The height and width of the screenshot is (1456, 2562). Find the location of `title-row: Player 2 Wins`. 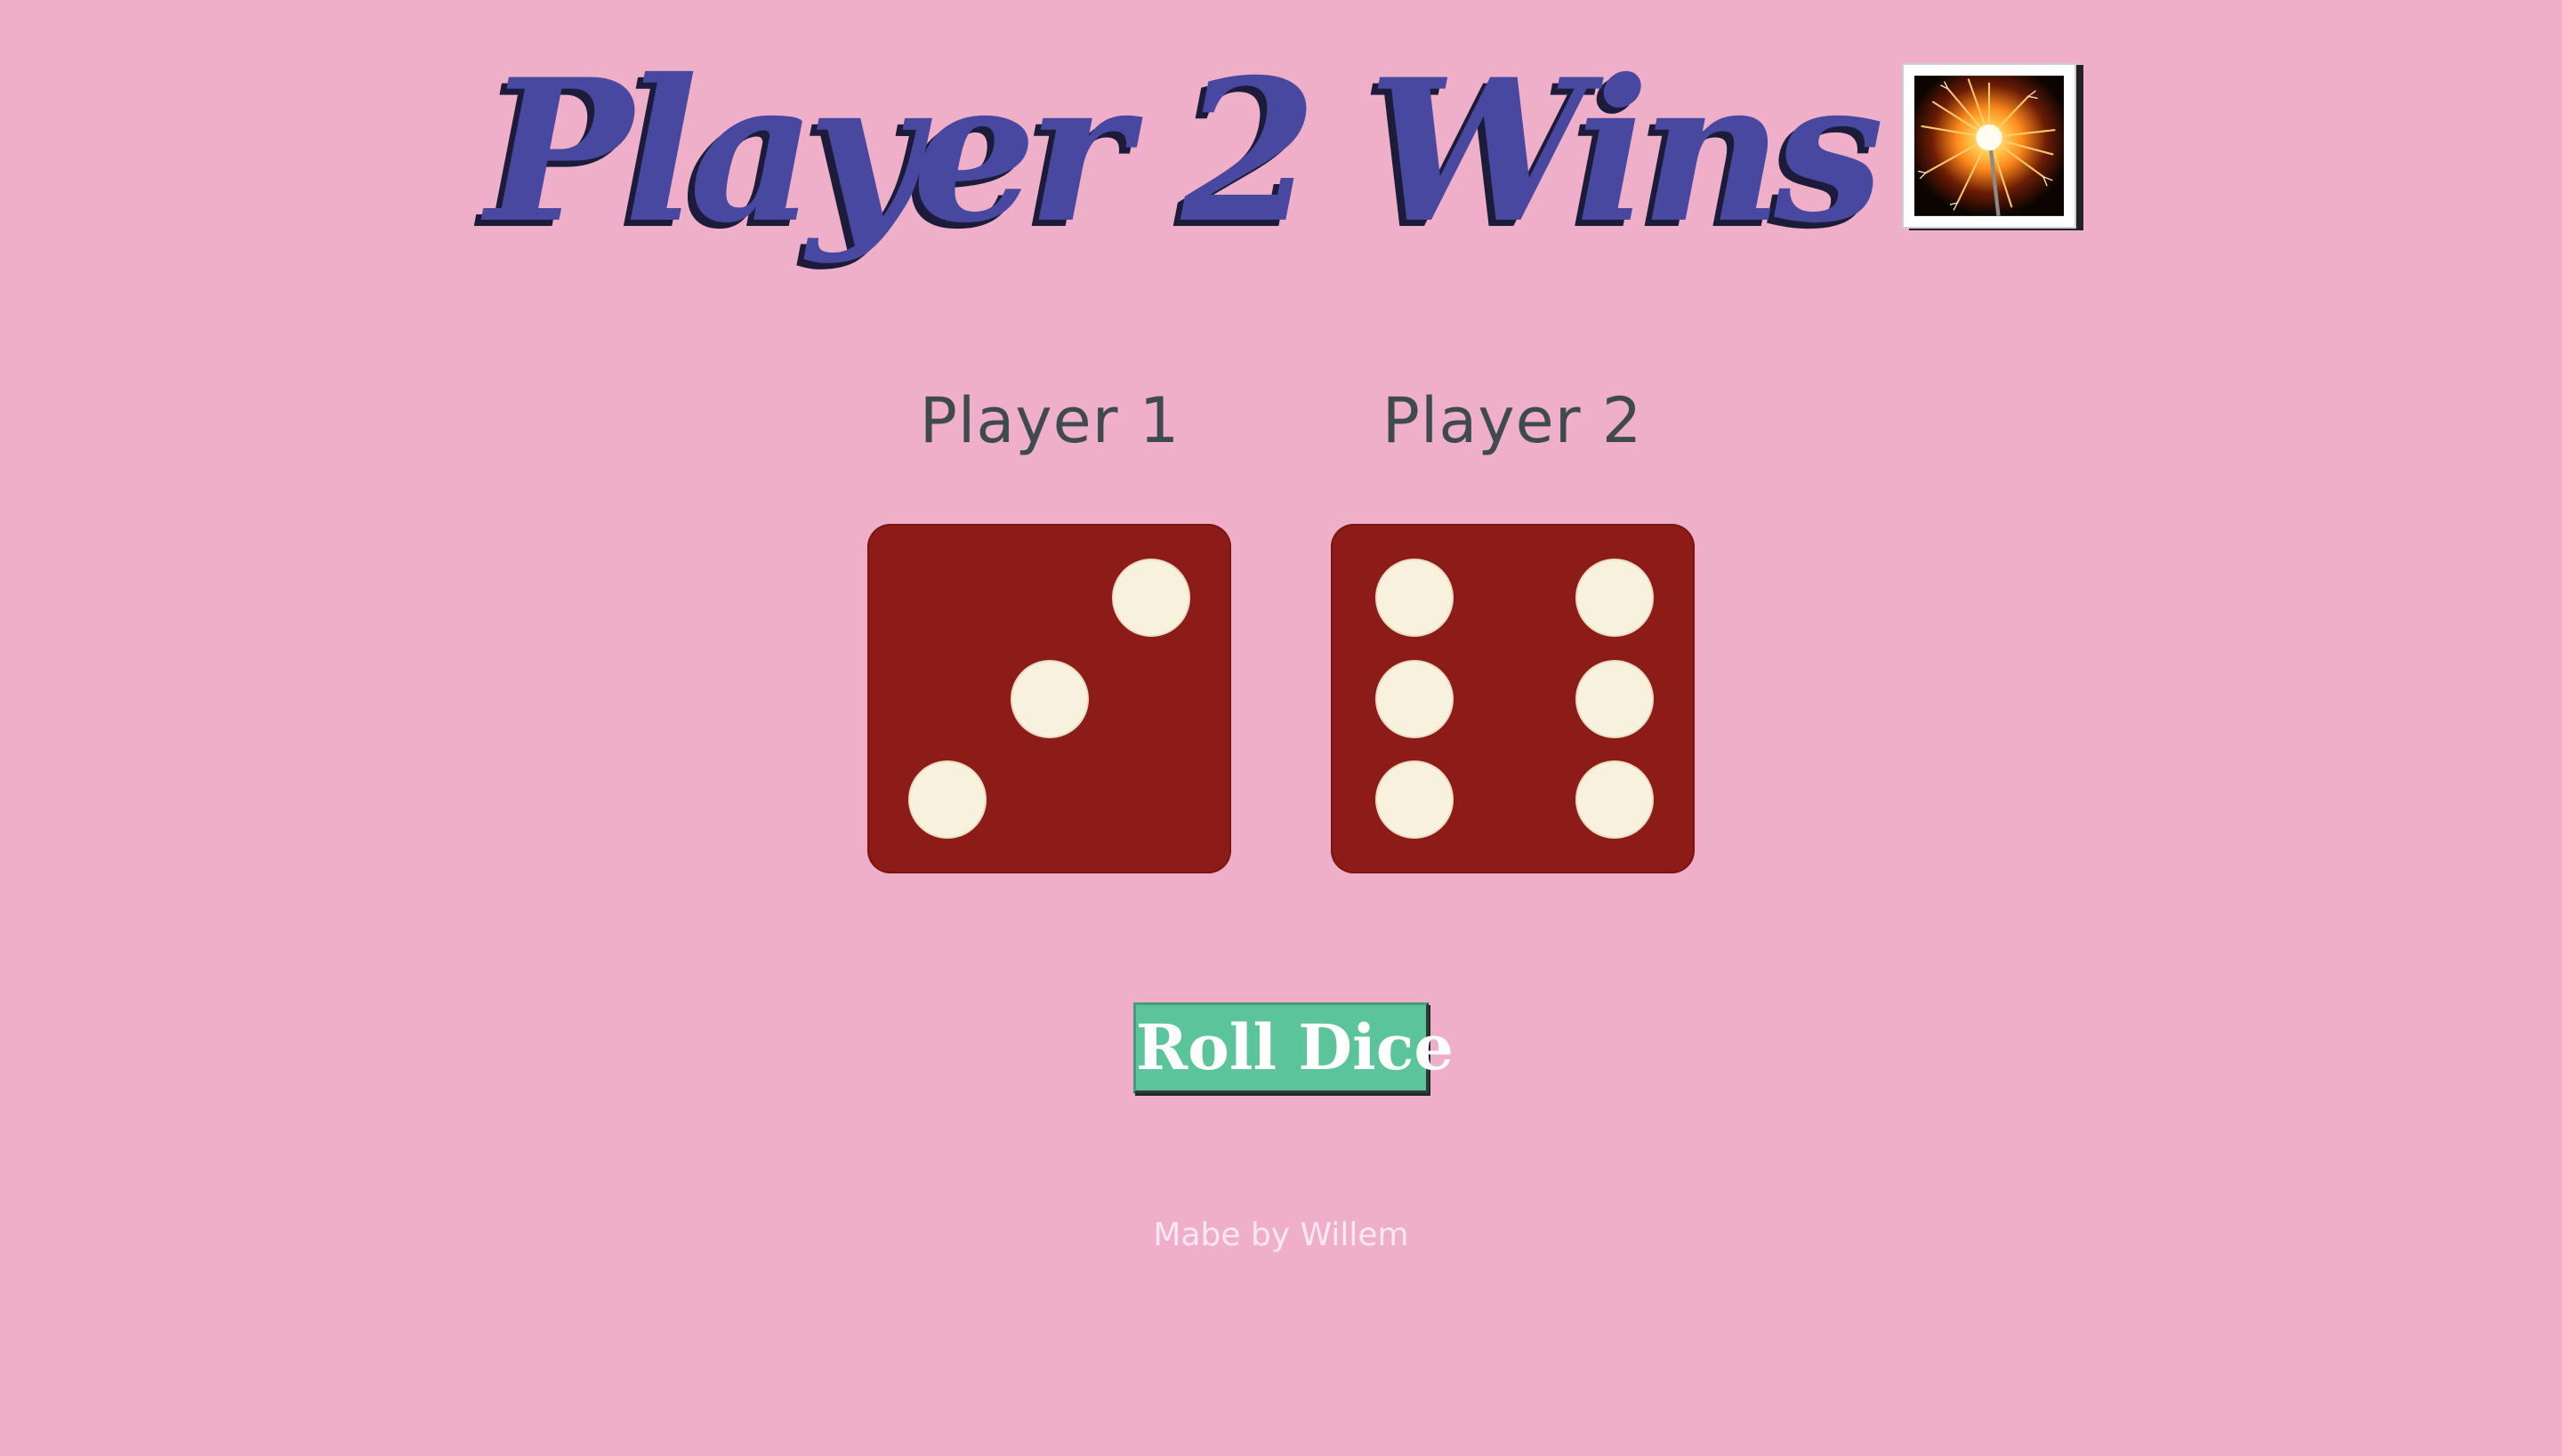

title-row: Player 2 Wins is located at coordinates (1281, 151).